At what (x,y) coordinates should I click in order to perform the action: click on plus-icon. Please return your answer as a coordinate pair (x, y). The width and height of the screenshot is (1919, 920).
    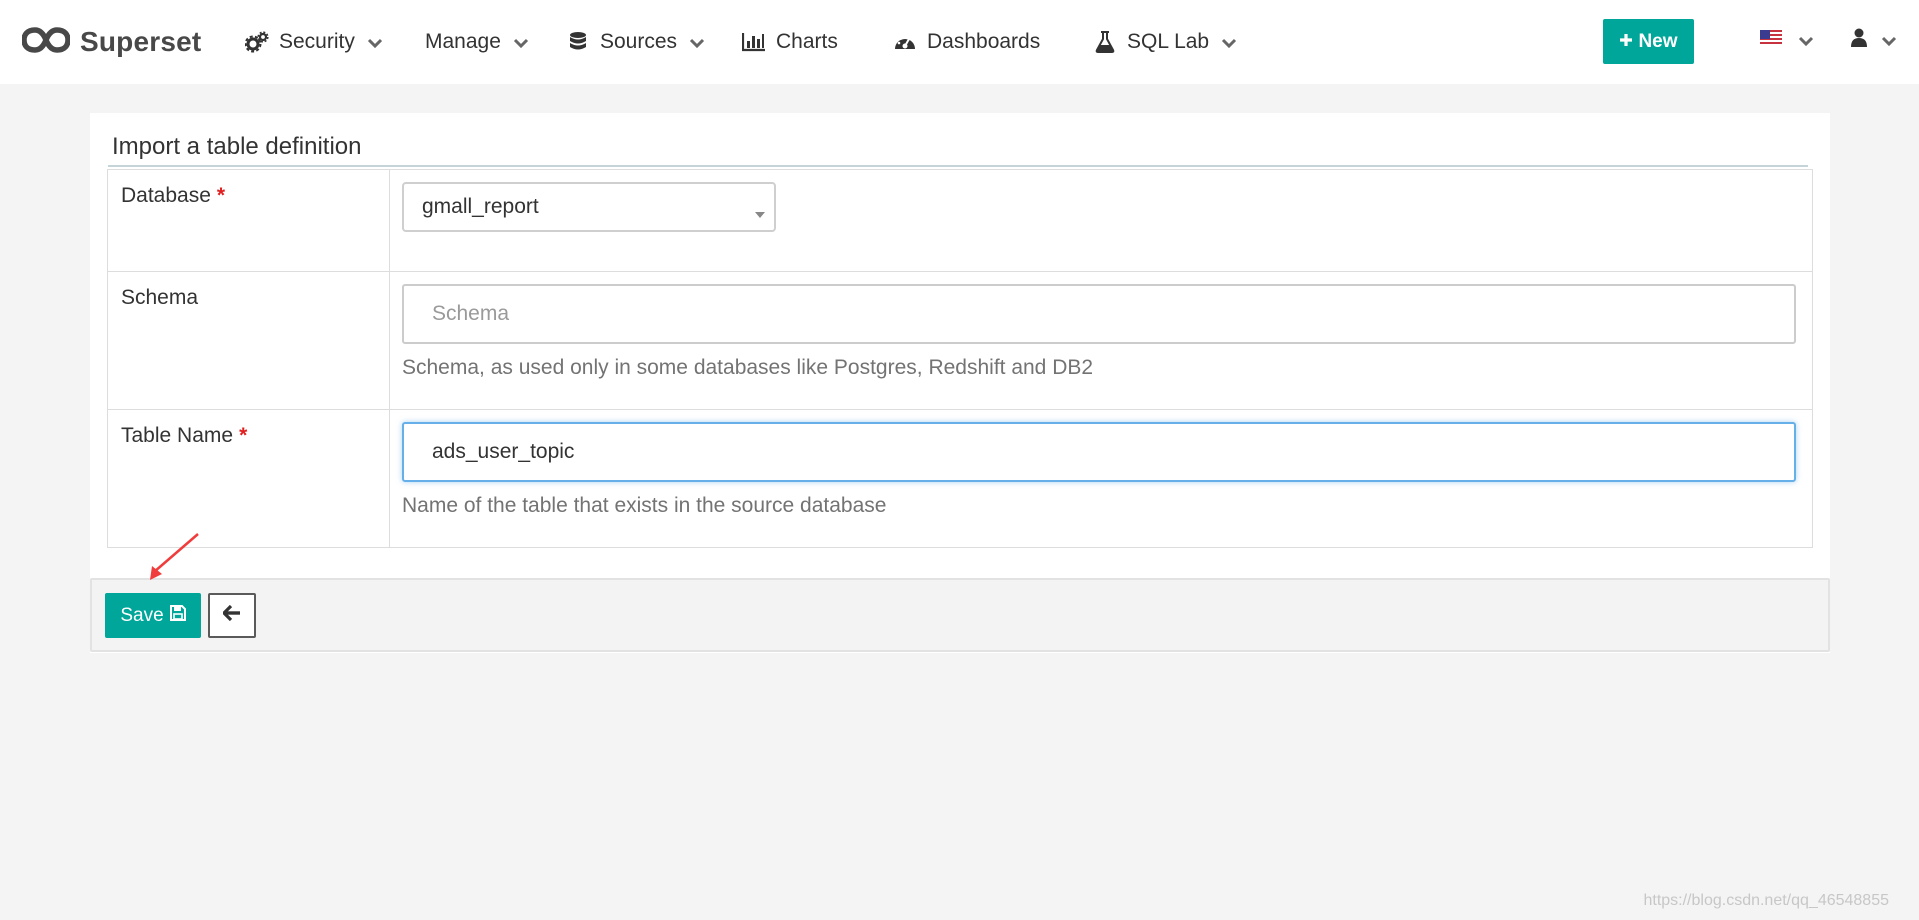
    Looking at the image, I should click on (1626, 42).